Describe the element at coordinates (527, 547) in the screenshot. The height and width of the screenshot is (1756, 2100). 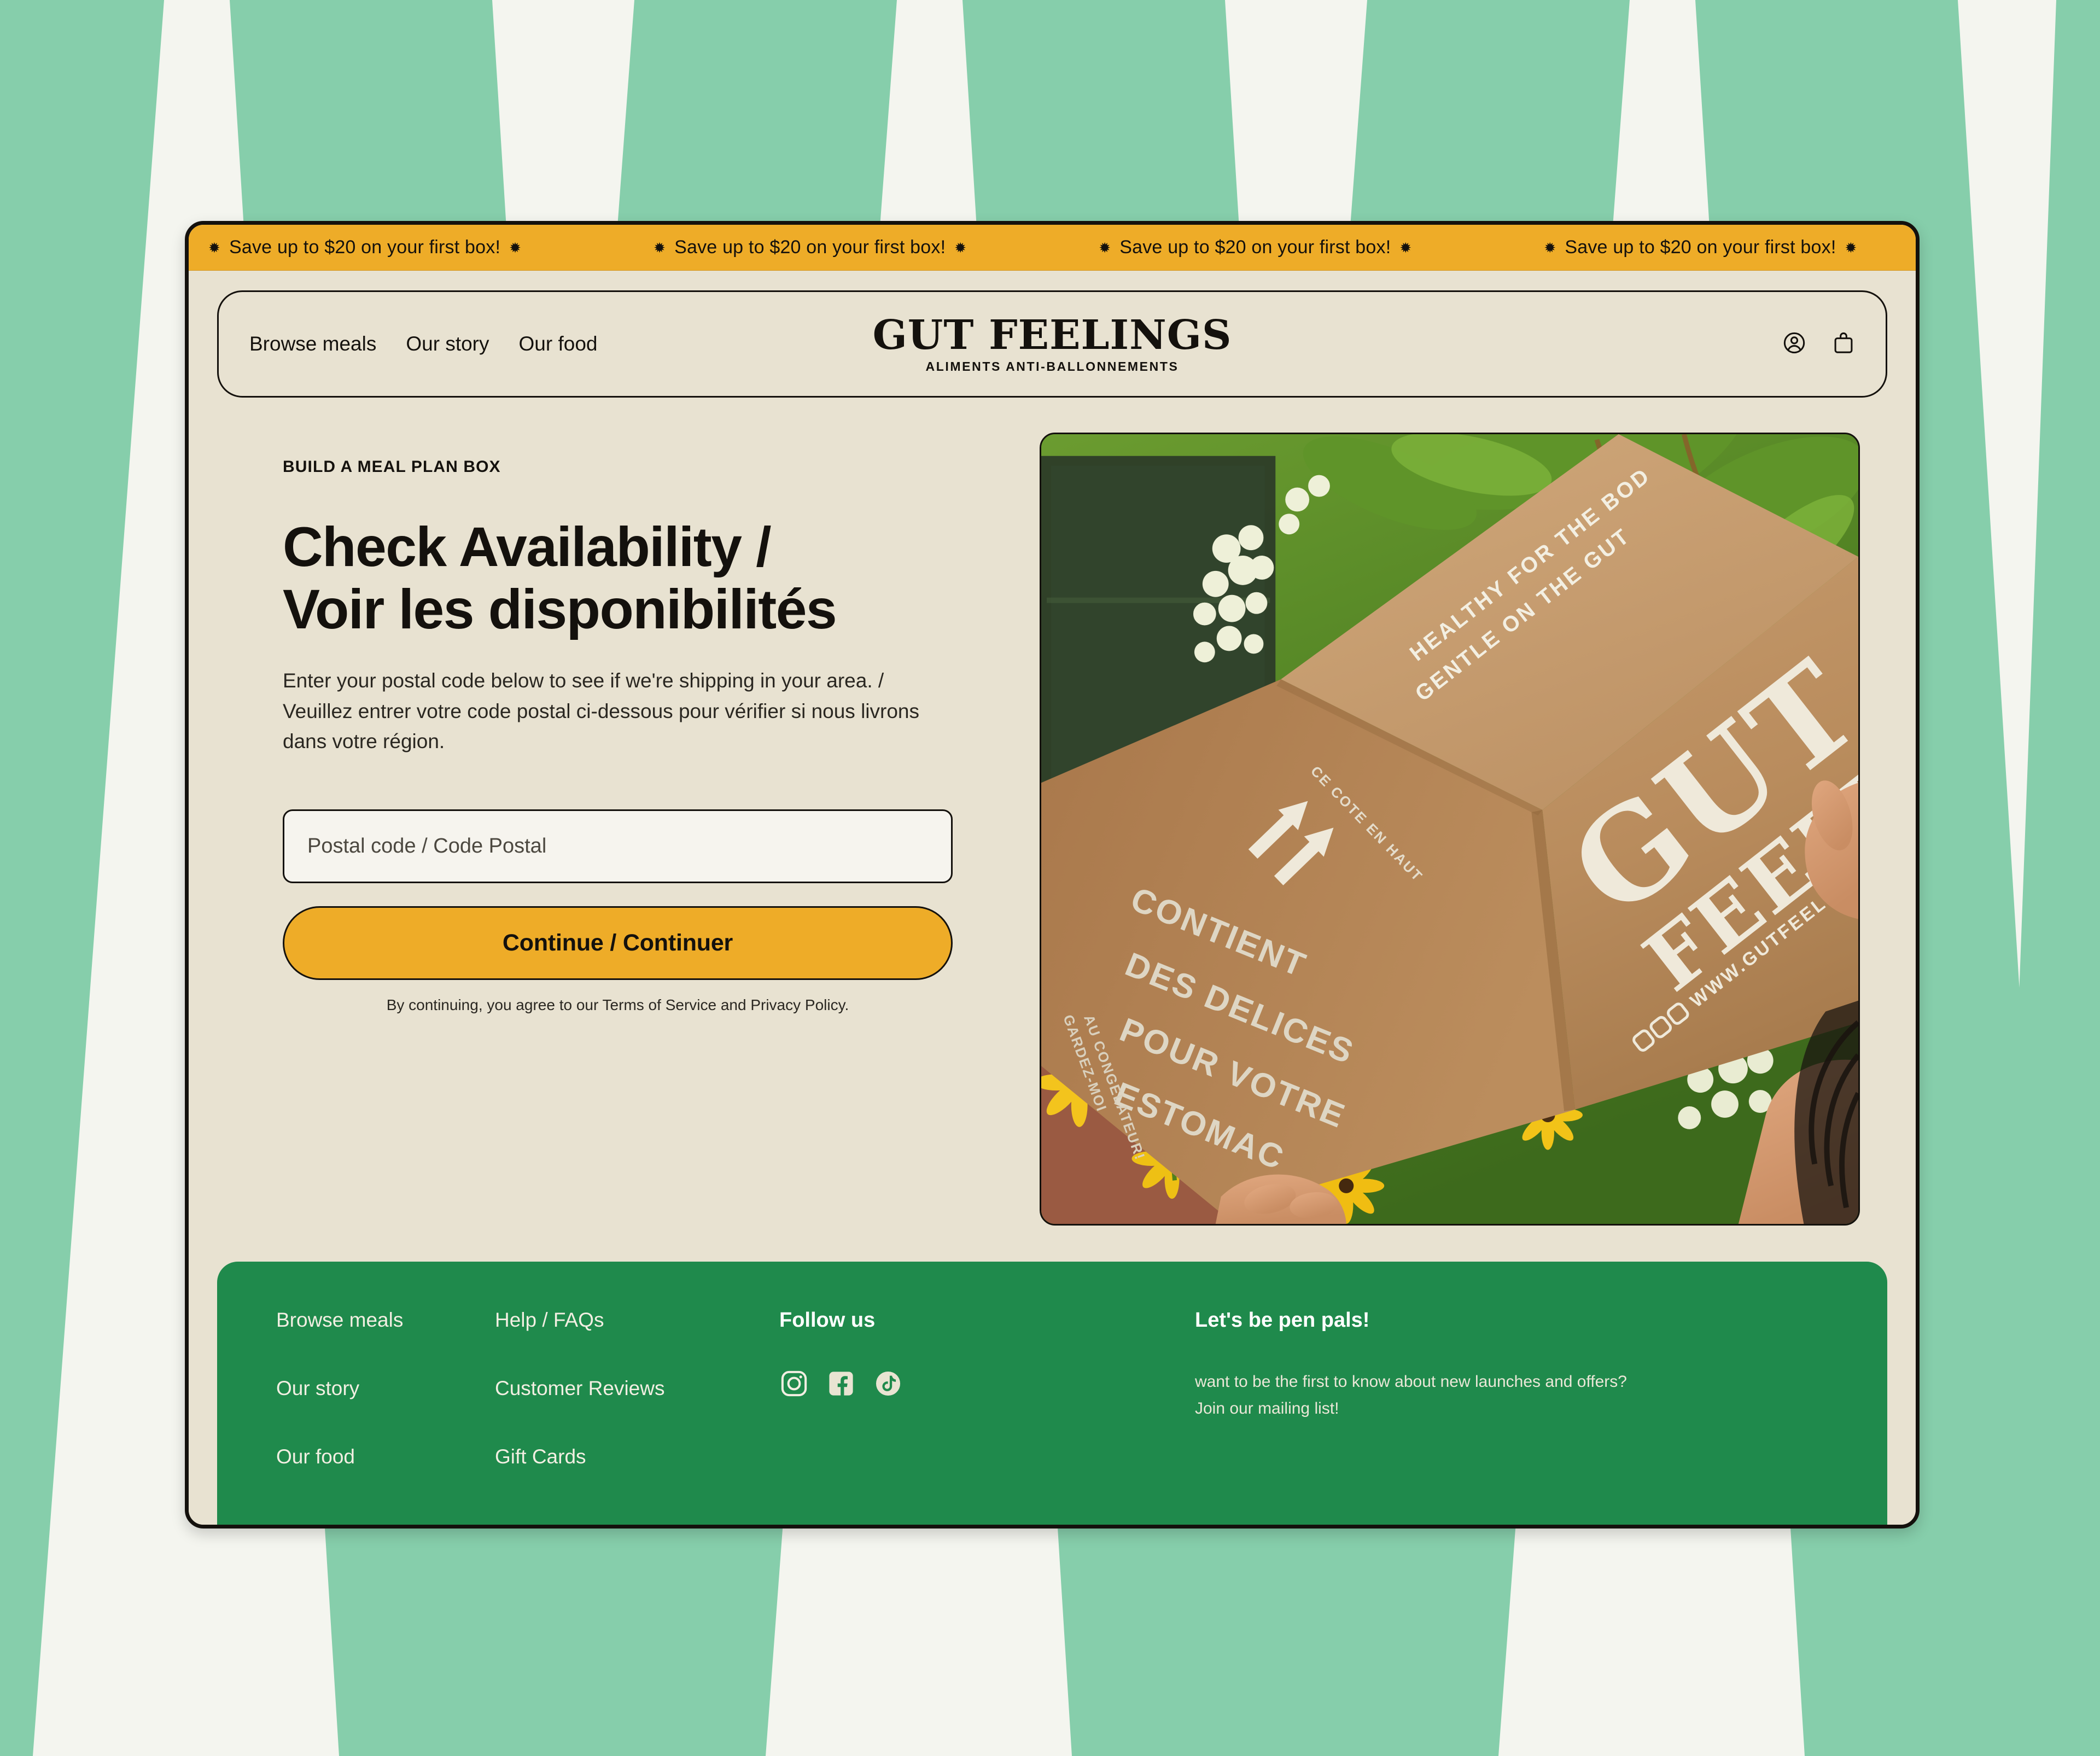
I see `page-title-line-1: Check Availability /` at that location.